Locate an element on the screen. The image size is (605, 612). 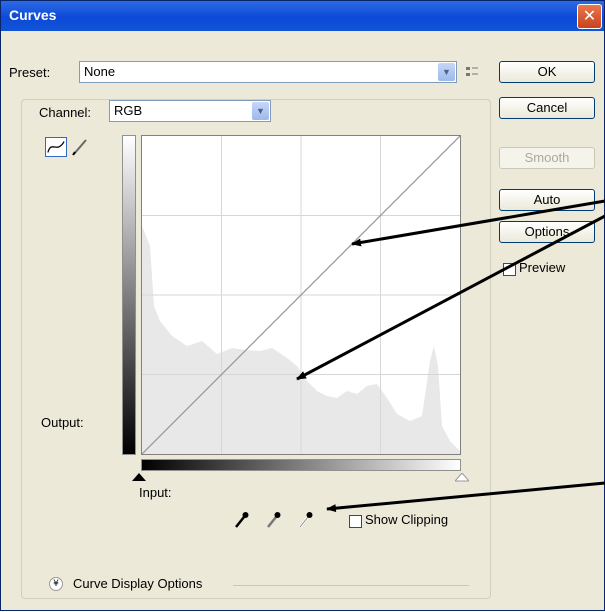
arrow-to-histogram is located at coordinates (450, 297).